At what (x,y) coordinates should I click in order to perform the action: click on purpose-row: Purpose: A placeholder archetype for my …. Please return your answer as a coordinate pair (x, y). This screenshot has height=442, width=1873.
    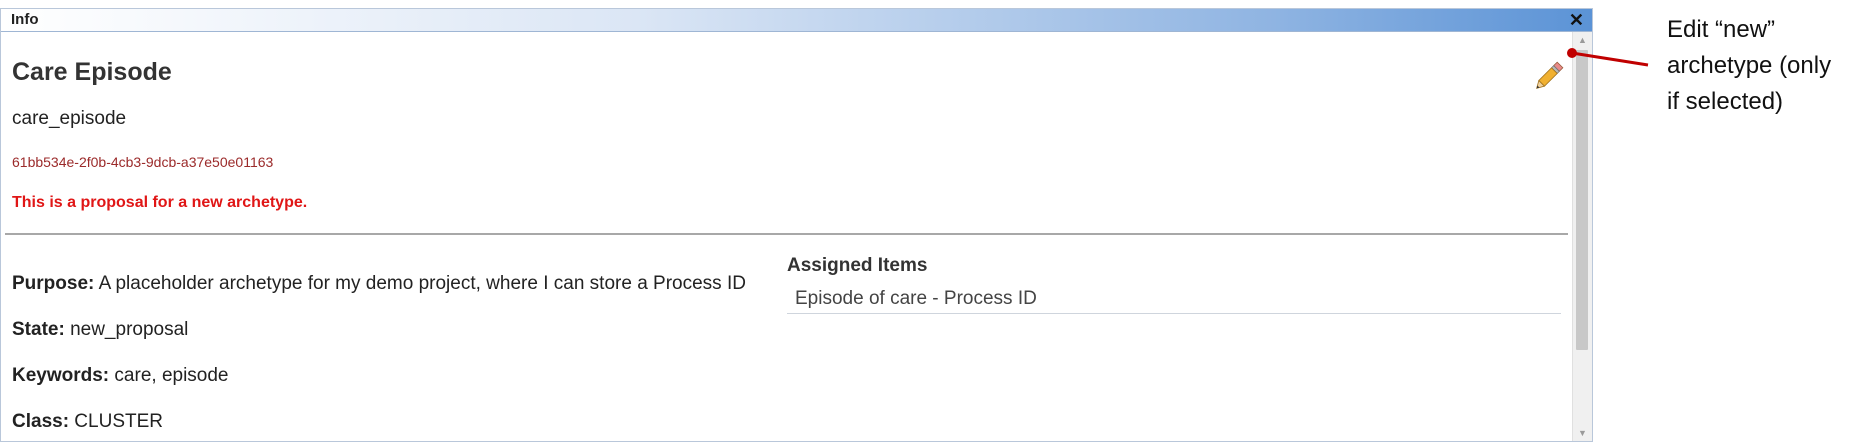
    Looking at the image, I should click on (379, 284).